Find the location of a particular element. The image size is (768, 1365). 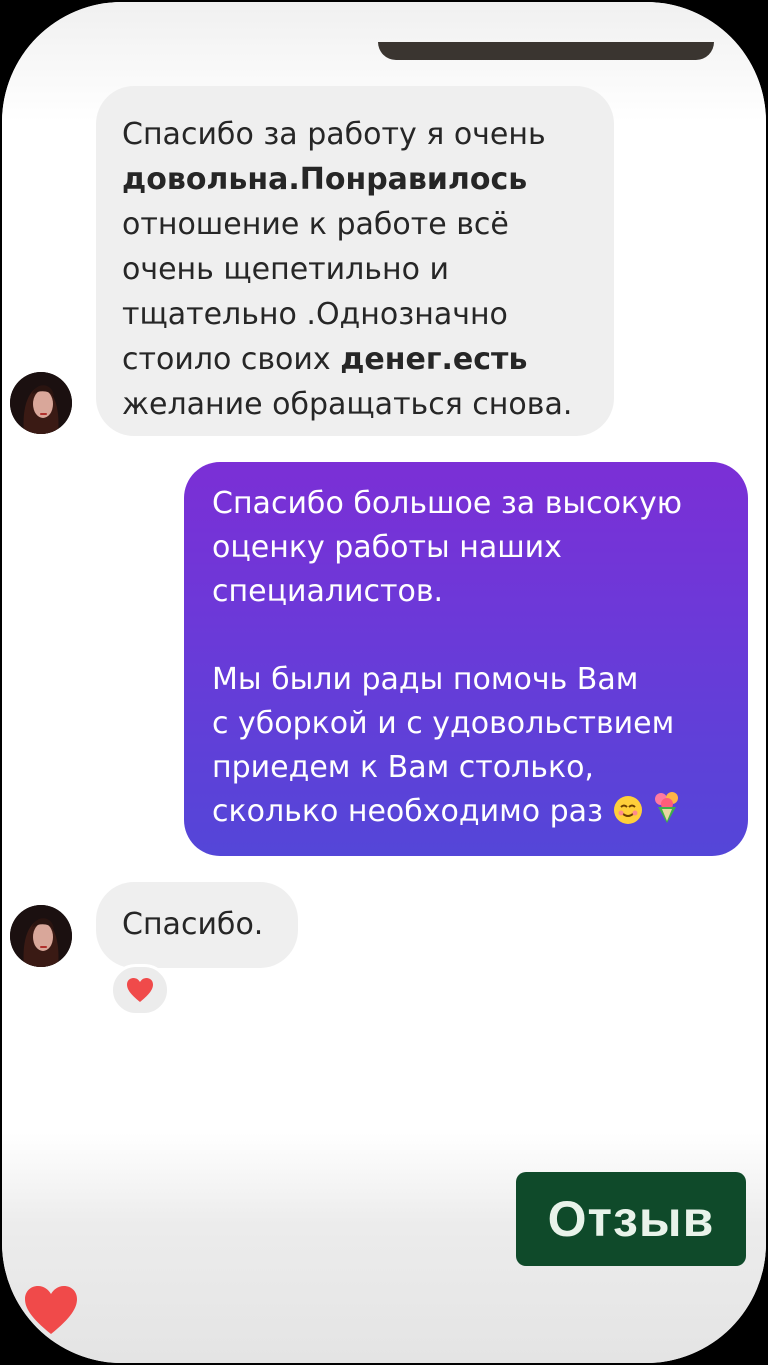

previous-message-edge is located at coordinates (546, 51).